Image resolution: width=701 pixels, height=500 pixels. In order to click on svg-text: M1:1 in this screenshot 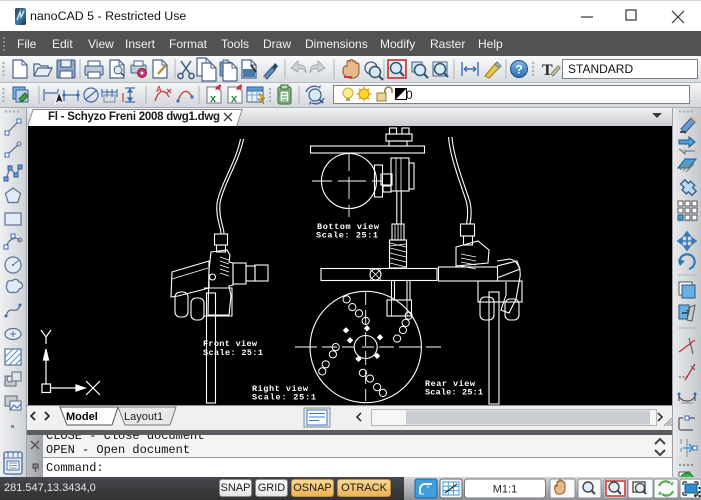, I will do `click(505, 490)`.